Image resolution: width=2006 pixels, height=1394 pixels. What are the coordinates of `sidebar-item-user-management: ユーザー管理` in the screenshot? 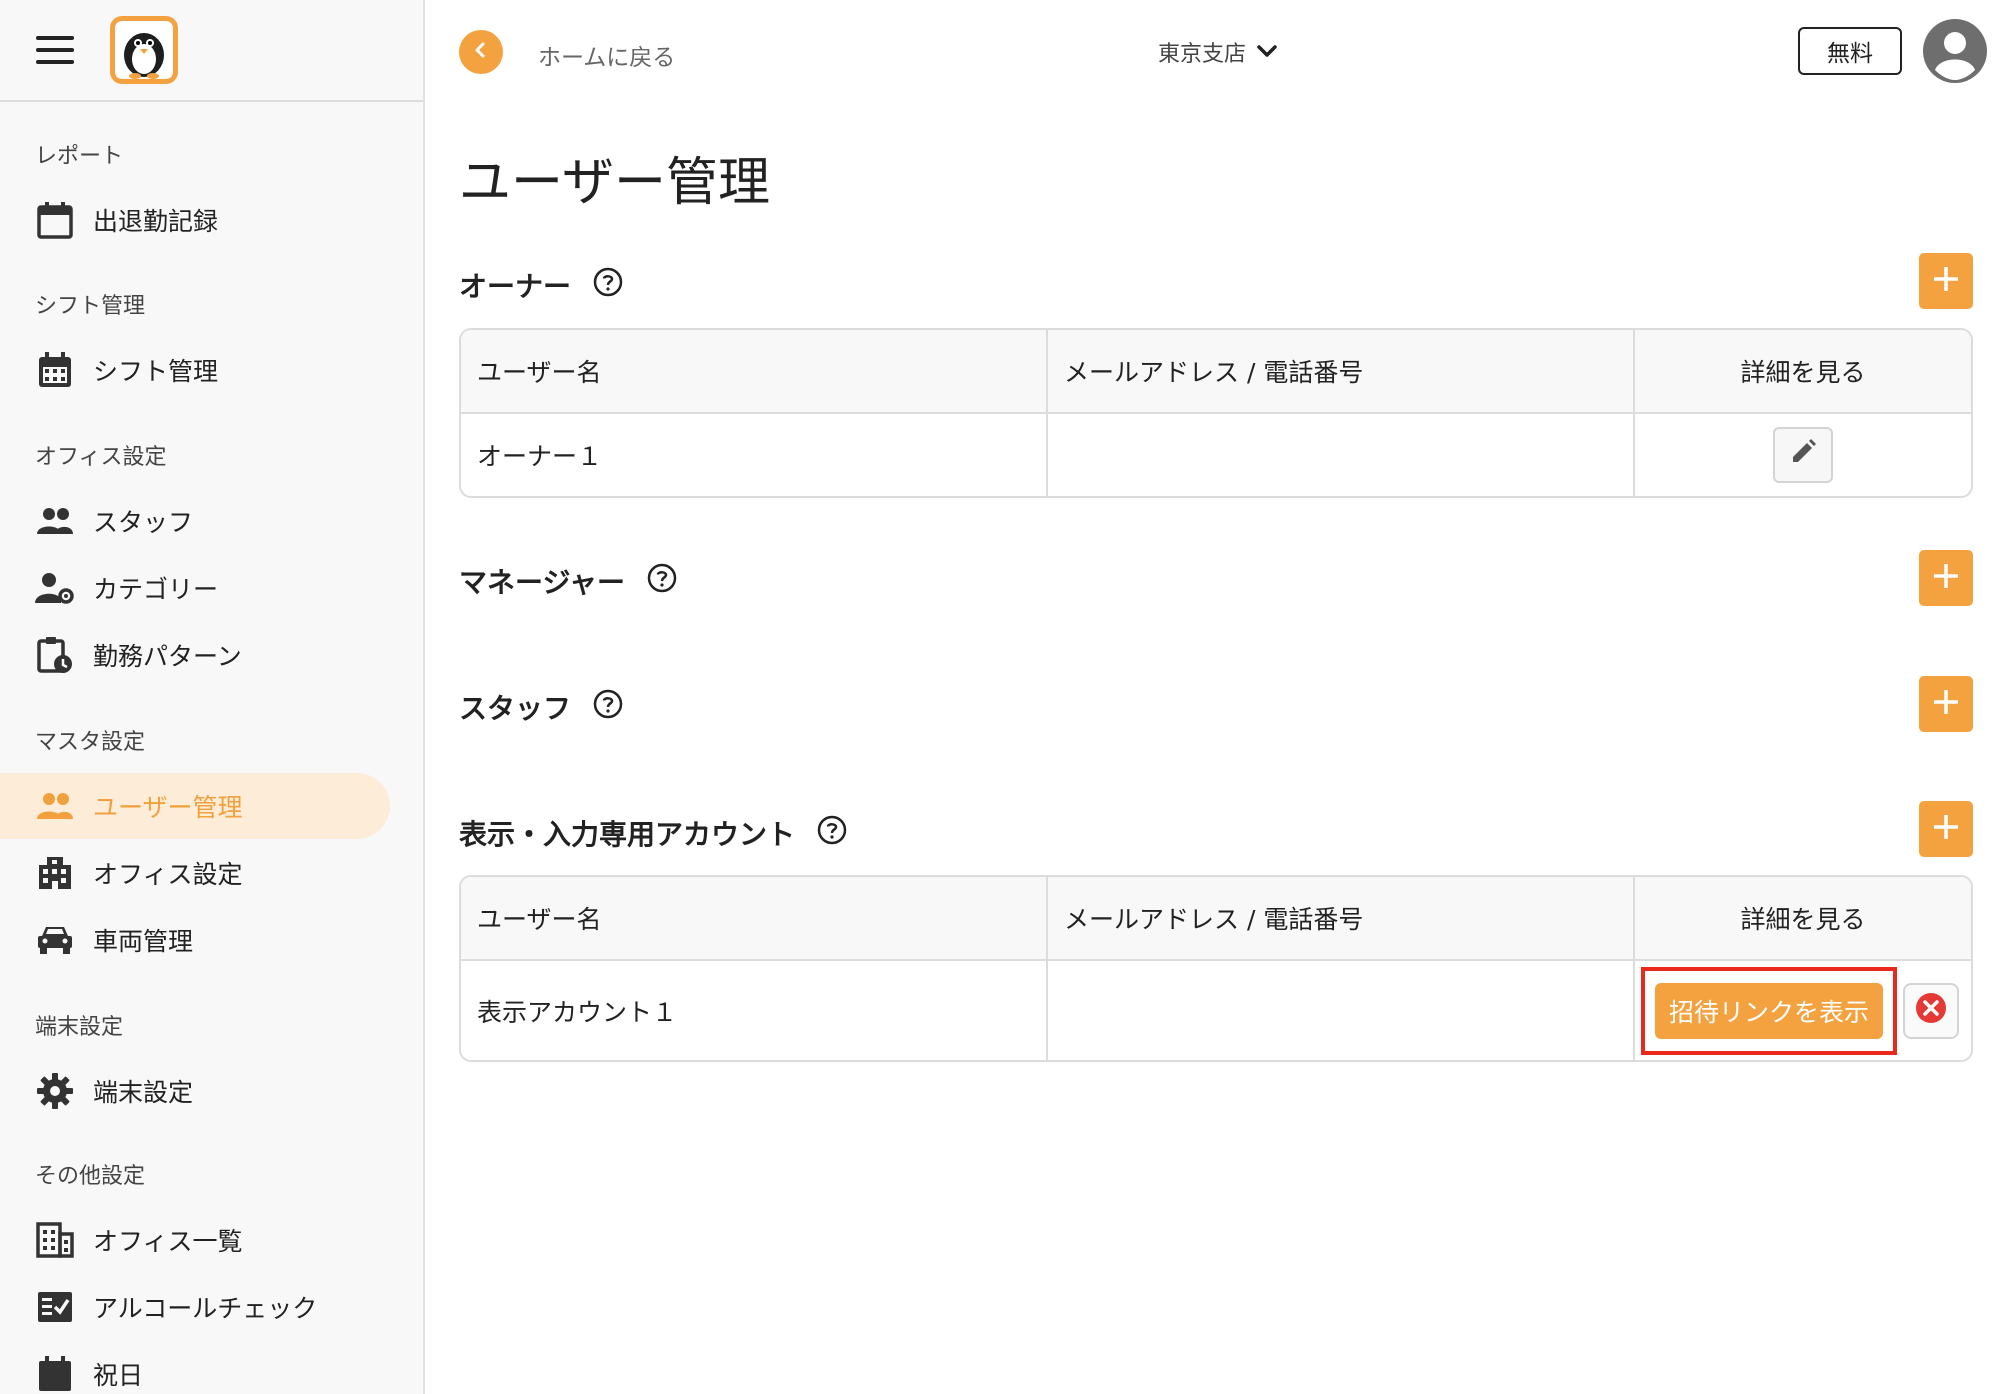 It's located at (195, 806).